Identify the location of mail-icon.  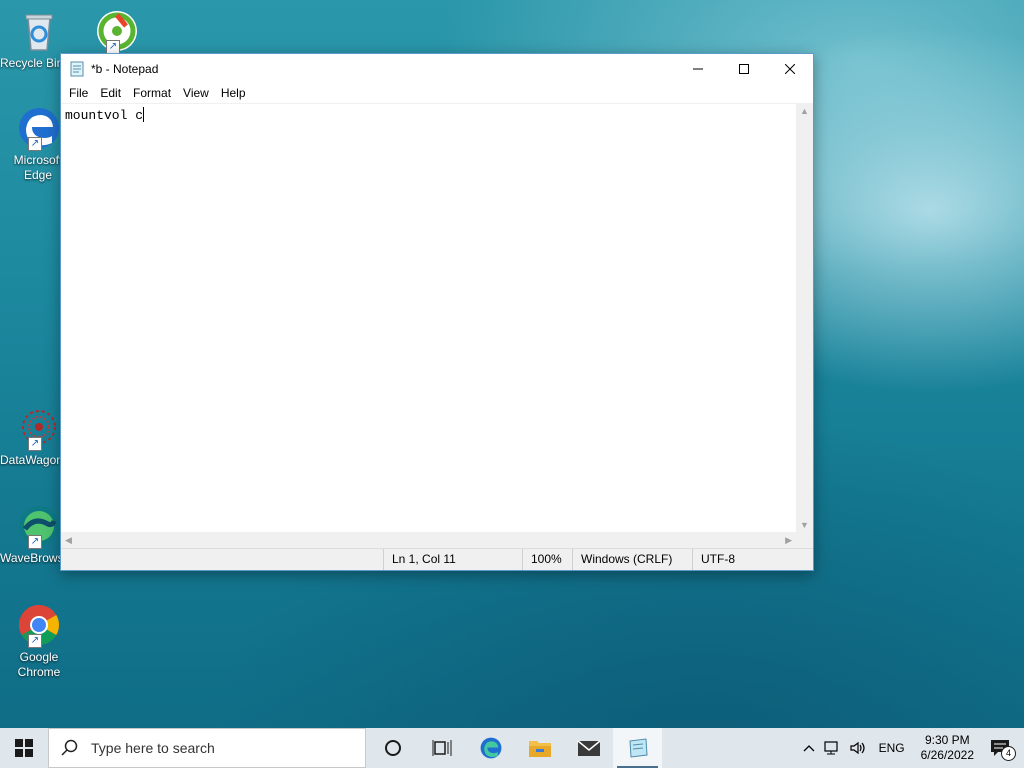
(588, 748).